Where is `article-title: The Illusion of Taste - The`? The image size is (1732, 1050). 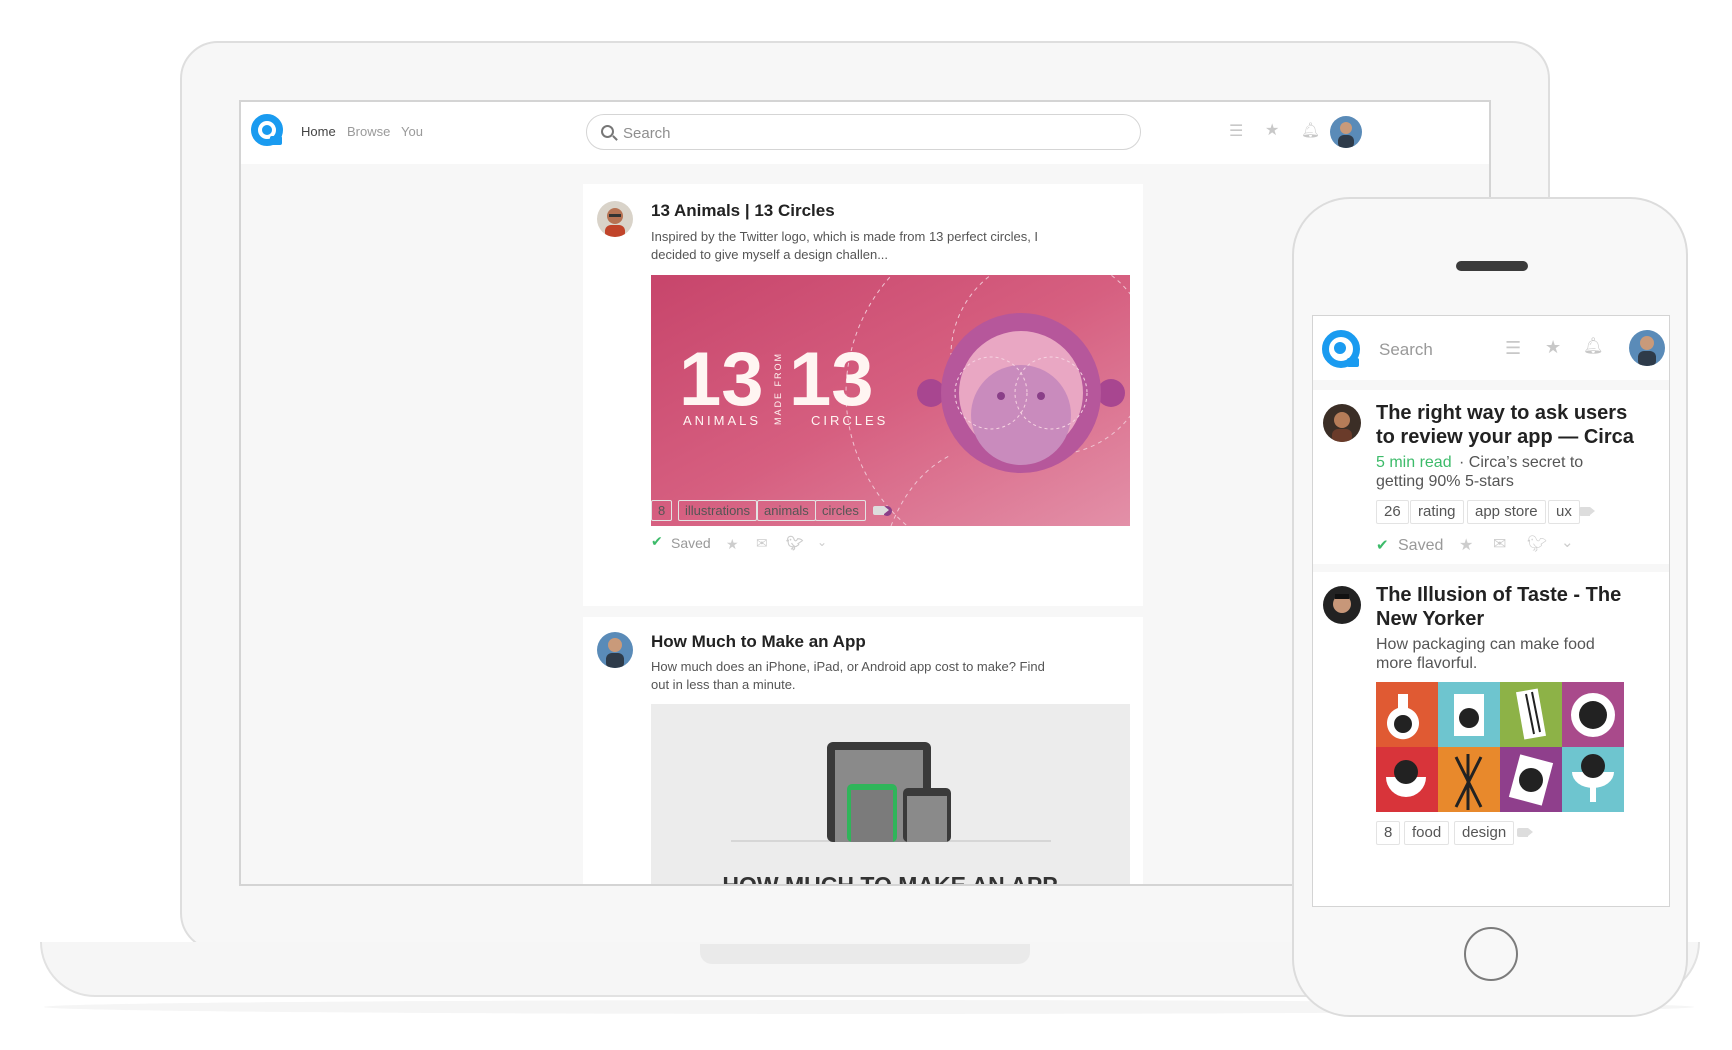 article-title: The Illusion of Taste - The is located at coordinates (1498, 595).